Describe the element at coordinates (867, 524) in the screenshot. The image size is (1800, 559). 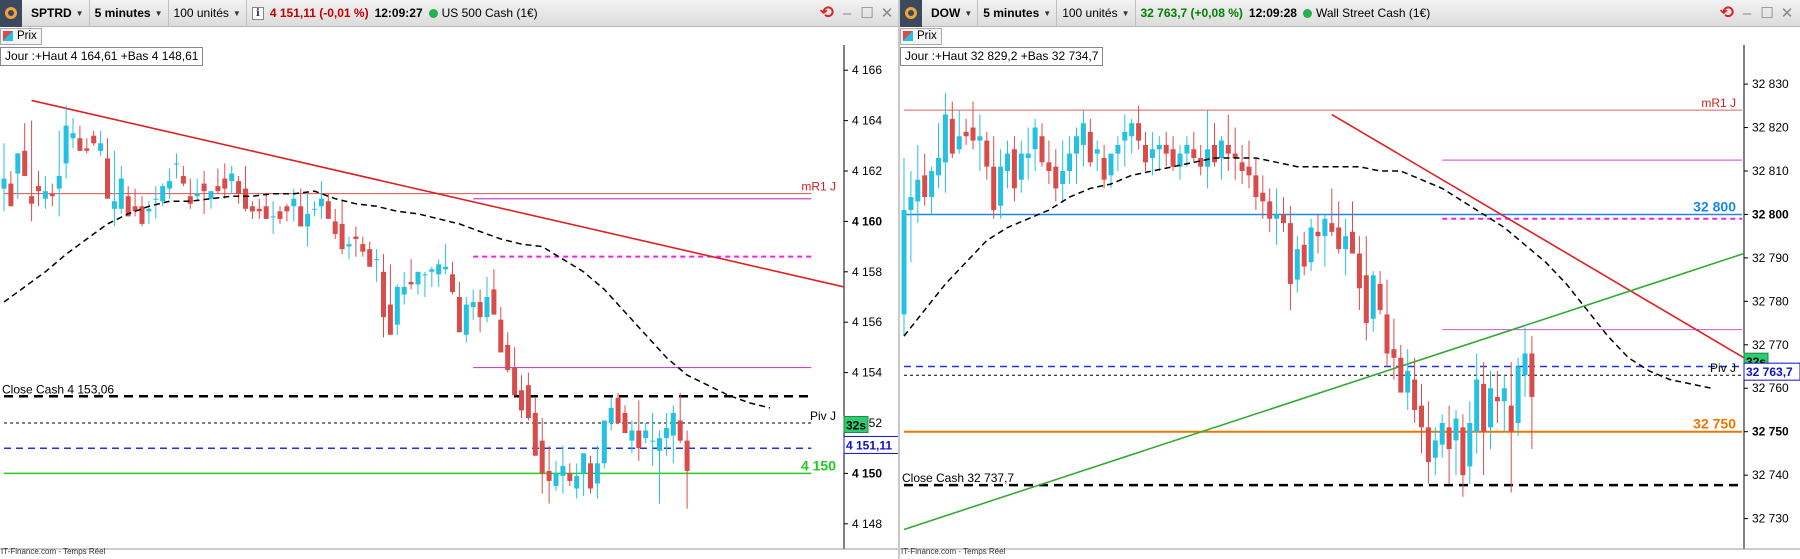
I see `y-tick-label: 4 148` at that location.